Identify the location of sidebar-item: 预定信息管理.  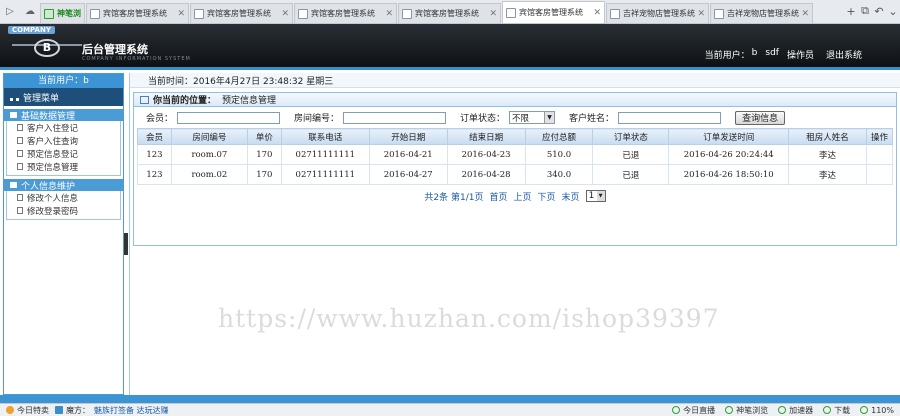
(63, 166).